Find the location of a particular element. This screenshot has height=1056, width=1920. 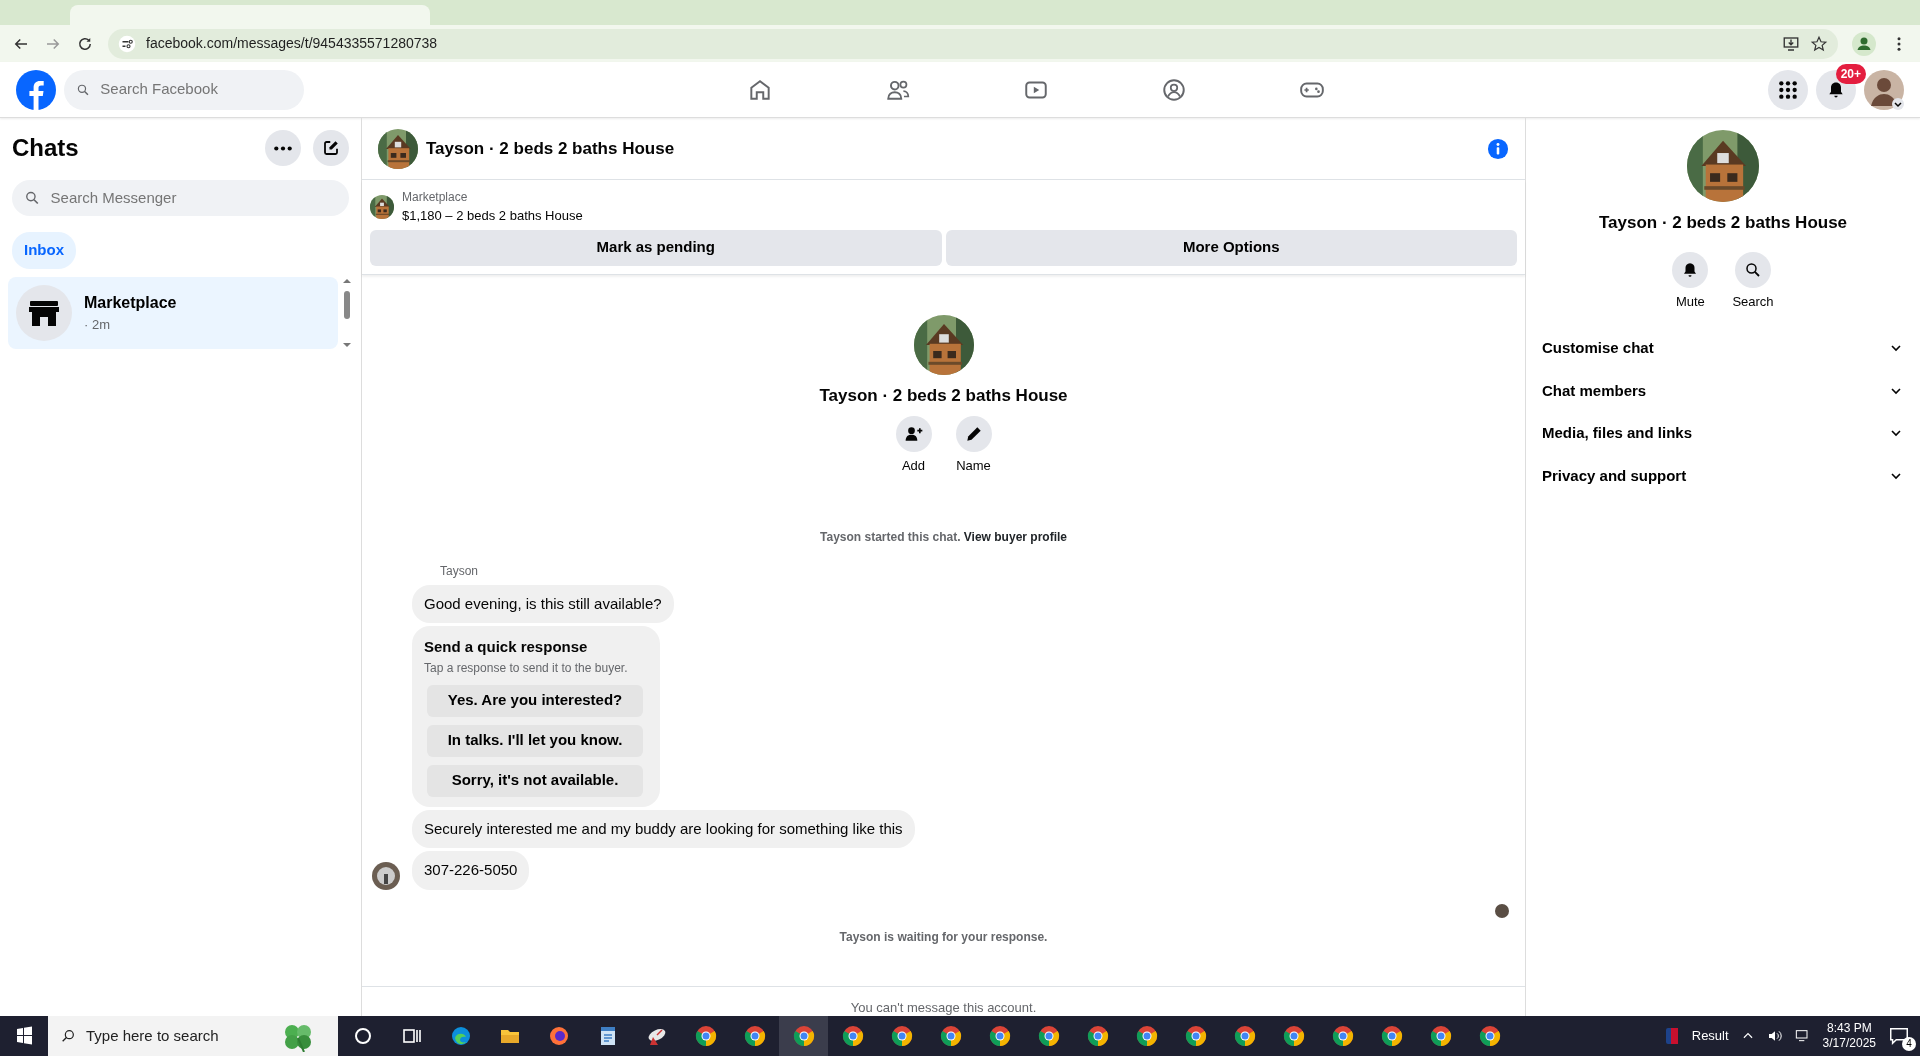

taskbar-search-field: Type here to search is located at coordinates (193, 1036).